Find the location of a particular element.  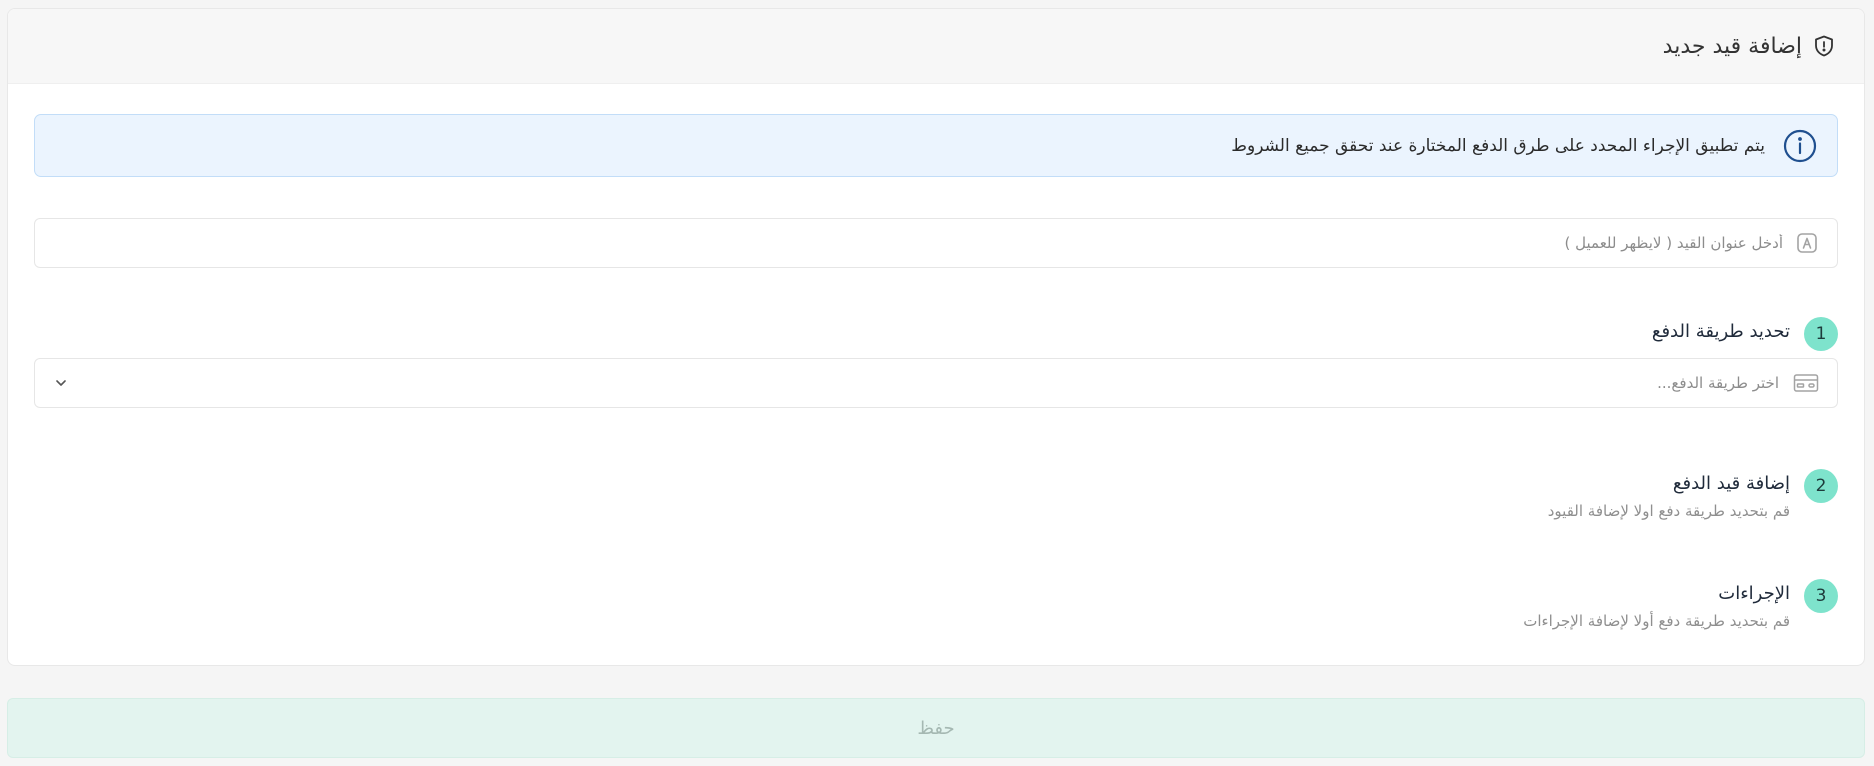

text-field-icon is located at coordinates (1807, 243).